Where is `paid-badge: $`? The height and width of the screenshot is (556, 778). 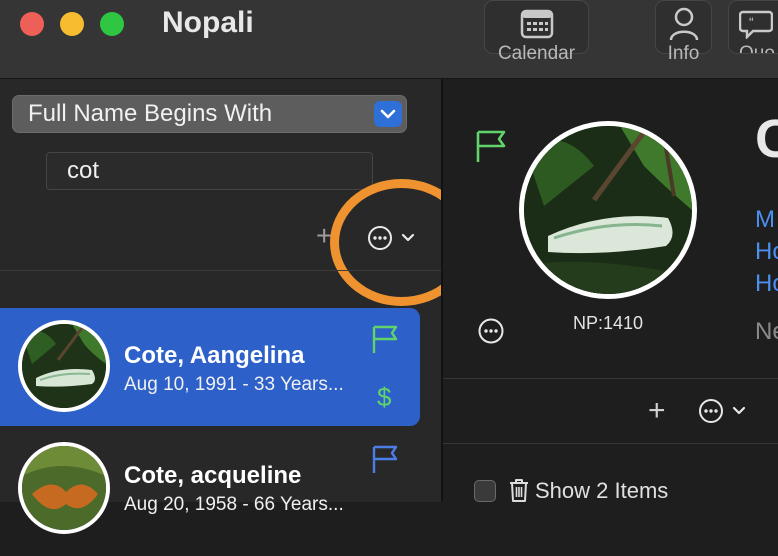
paid-badge: $ is located at coordinates (384, 397).